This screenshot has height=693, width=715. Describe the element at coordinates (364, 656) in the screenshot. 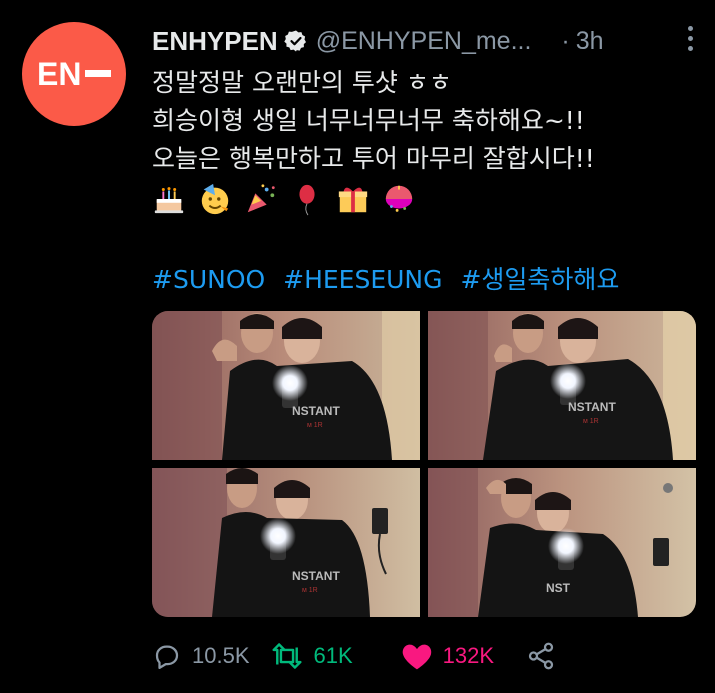

I see `tweet-actions: 10.5K 61K 132K` at that location.